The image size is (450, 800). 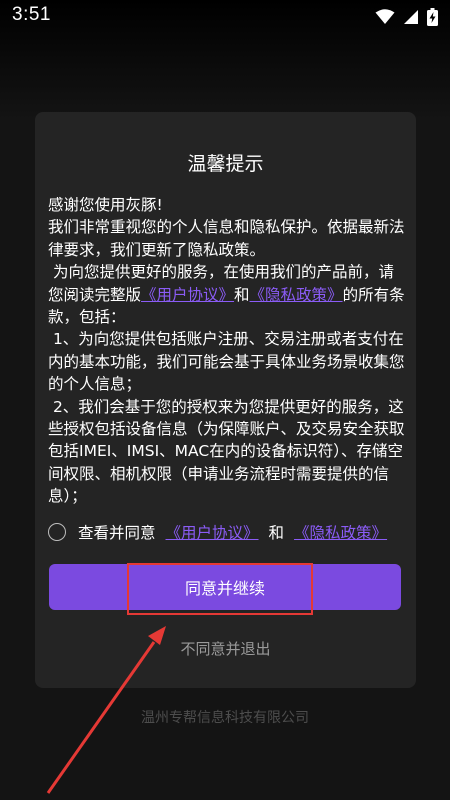 I want to click on decline-exit-button: 不同意并退出, so click(x=225, y=648).